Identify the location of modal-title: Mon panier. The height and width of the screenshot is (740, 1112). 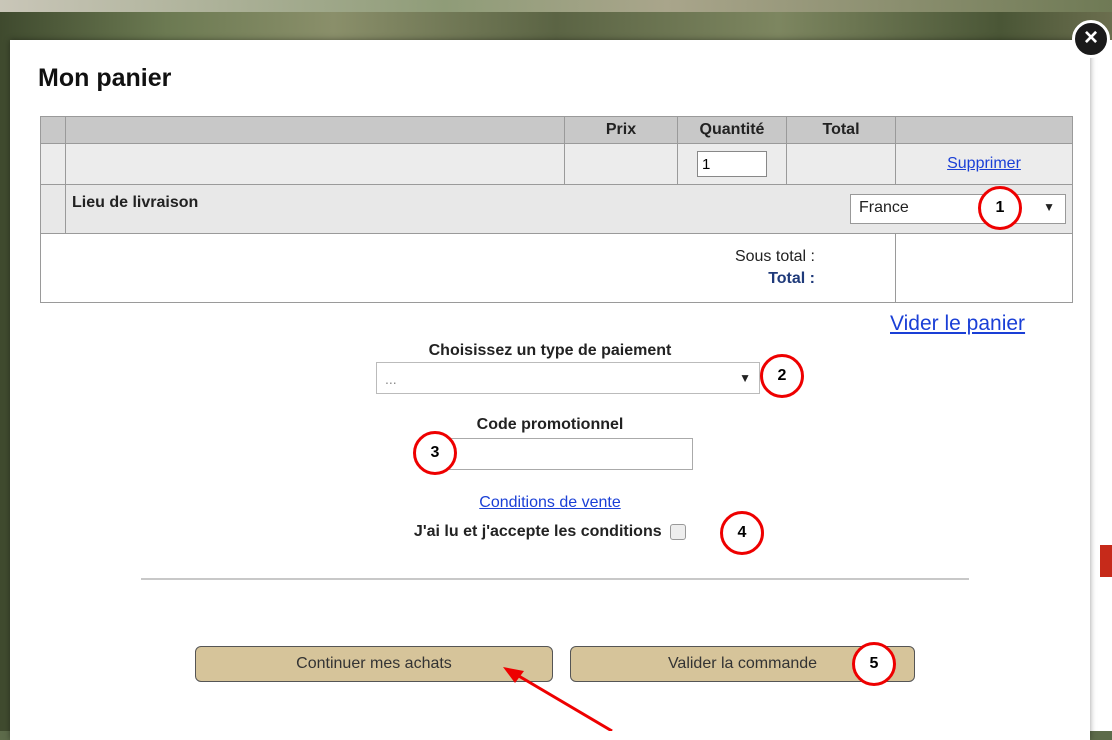
(105, 78).